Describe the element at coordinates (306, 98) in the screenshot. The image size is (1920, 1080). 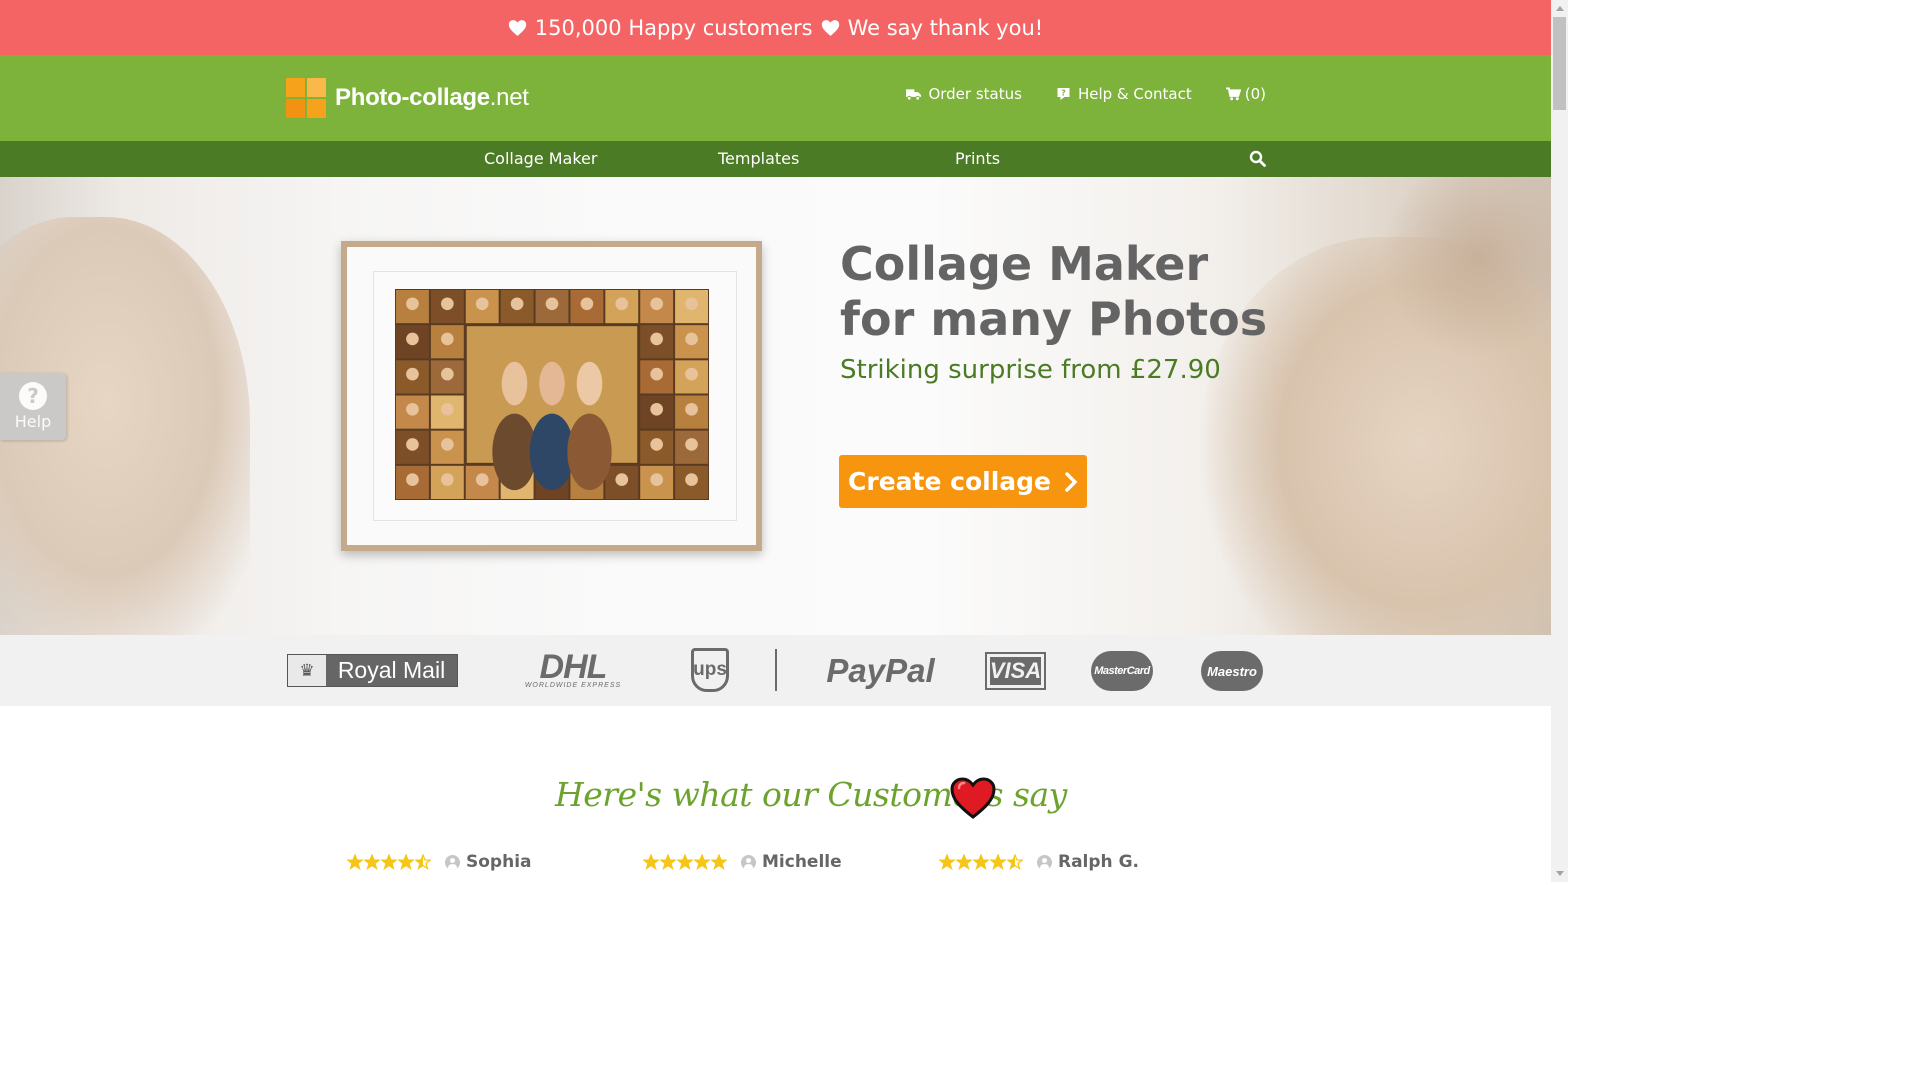
I see `logo-mark-icon` at that location.